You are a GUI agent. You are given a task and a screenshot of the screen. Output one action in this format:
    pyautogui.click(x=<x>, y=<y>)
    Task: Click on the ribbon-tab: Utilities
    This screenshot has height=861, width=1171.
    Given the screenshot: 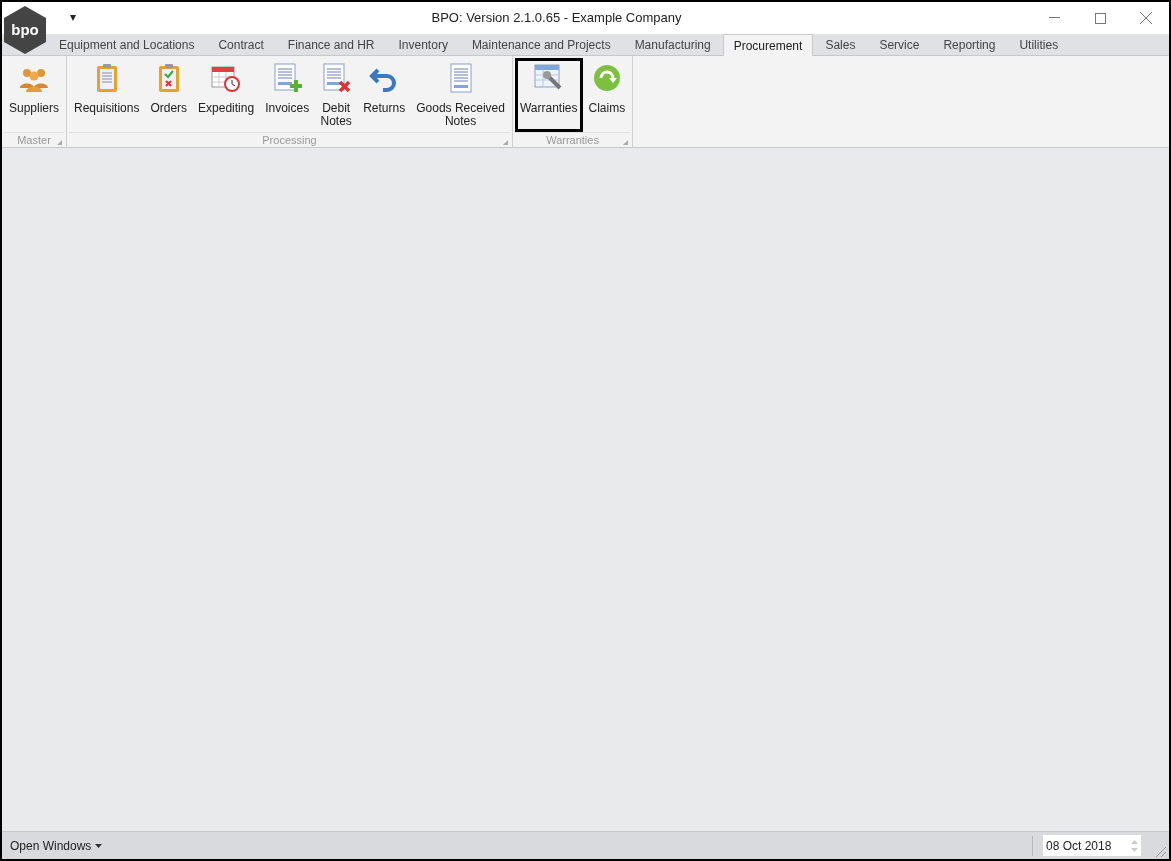 What is the action you would take?
    pyautogui.click(x=1039, y=44)
    